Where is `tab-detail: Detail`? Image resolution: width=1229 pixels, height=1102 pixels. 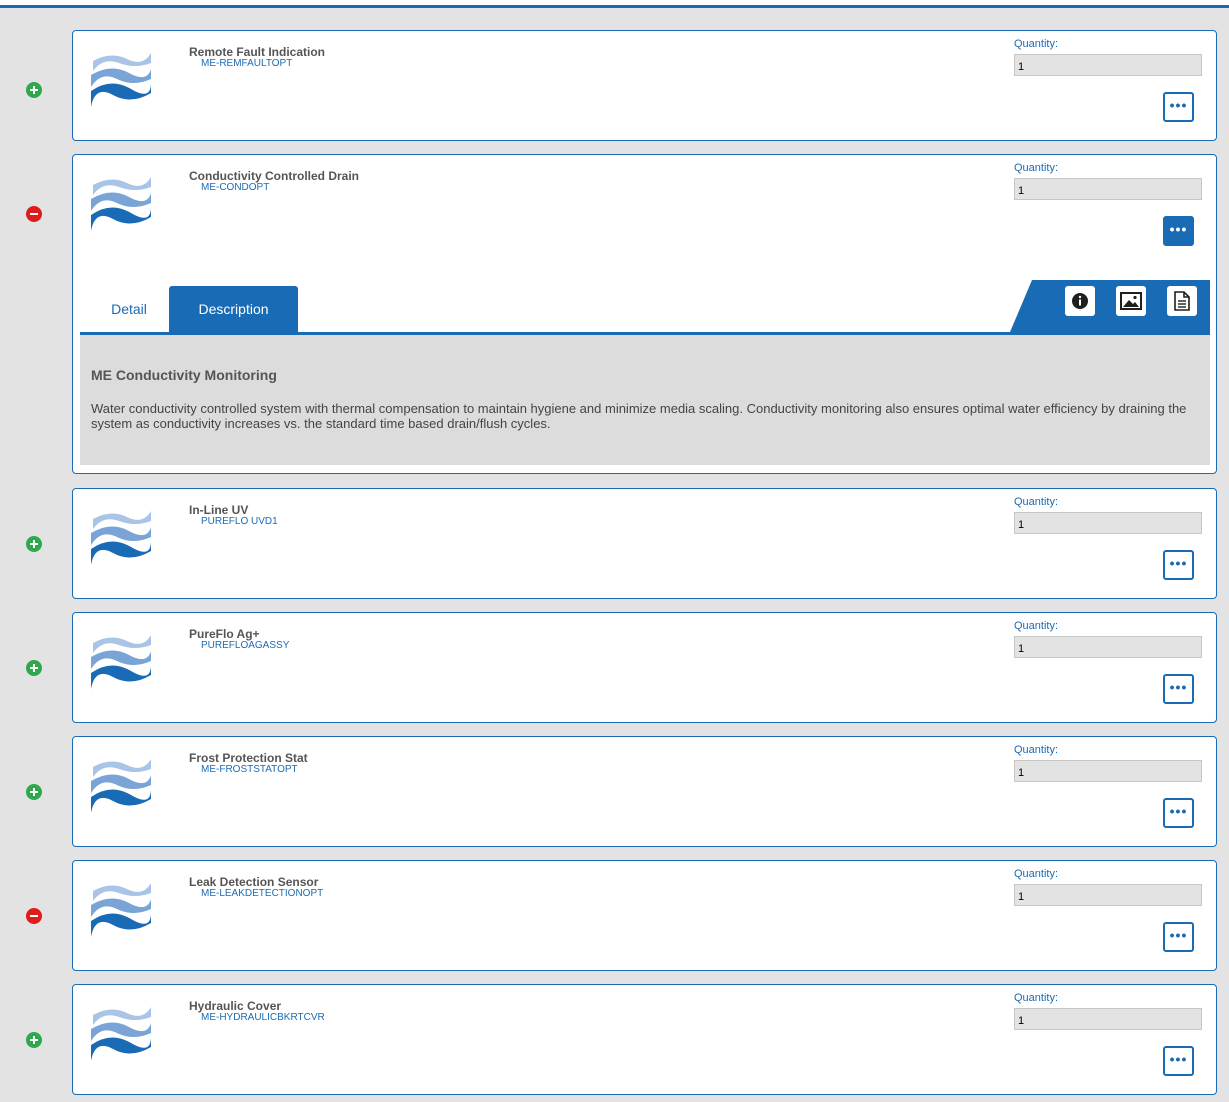
tab-detail: Detail is located at coordinates (129, 309).